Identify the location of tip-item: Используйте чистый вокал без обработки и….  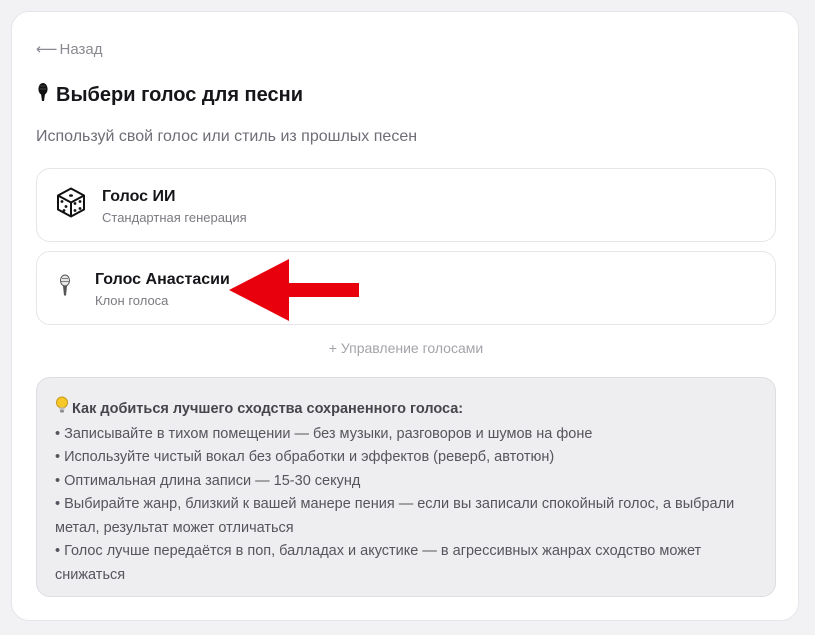
(406, 458).